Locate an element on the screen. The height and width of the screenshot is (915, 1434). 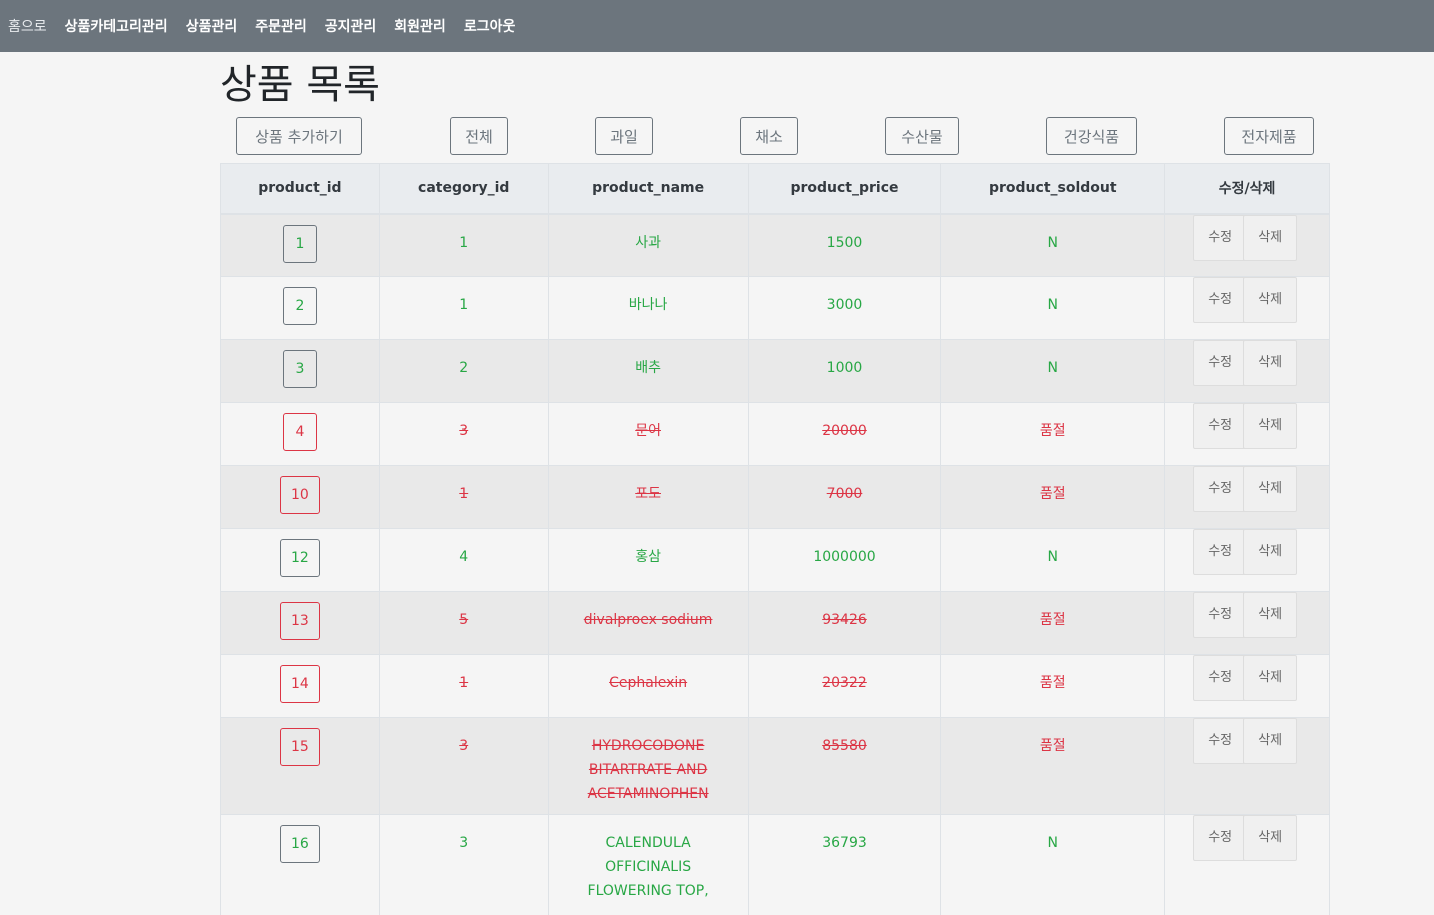
product-id-badge: 16 is located at coordinates (300, 844).